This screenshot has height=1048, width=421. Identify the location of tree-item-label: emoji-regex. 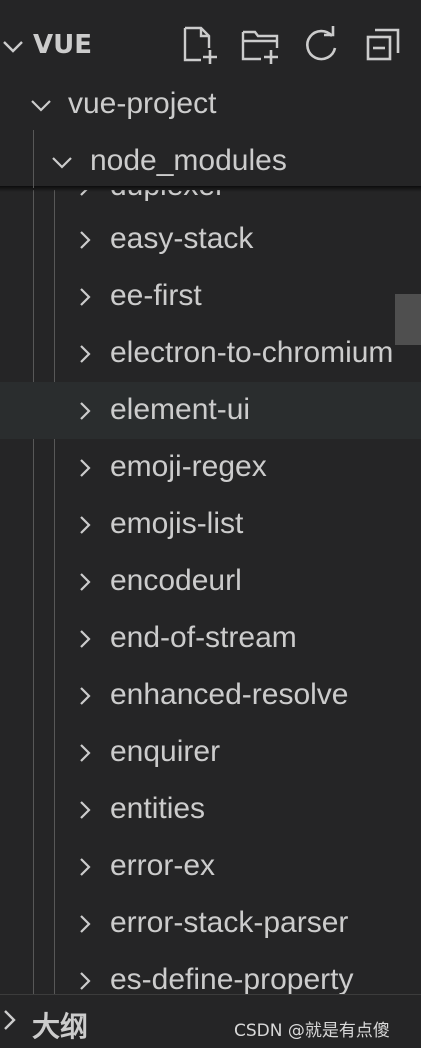
(188, 466).